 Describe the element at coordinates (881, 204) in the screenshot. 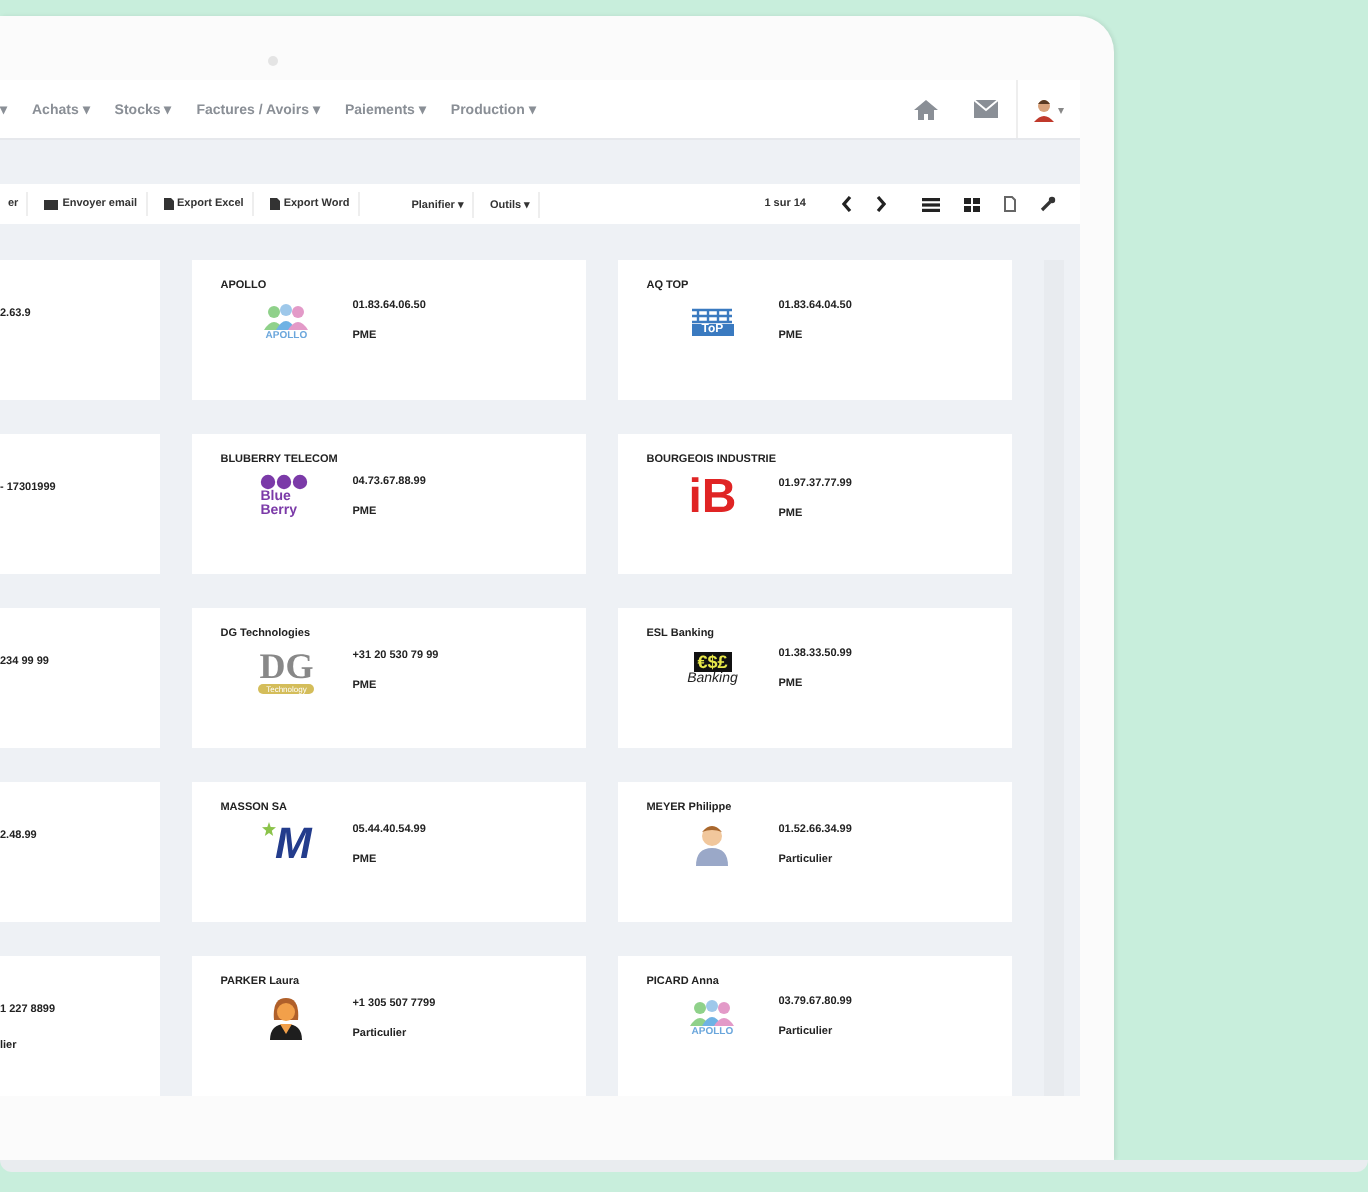

I see `next-icon` at that location.